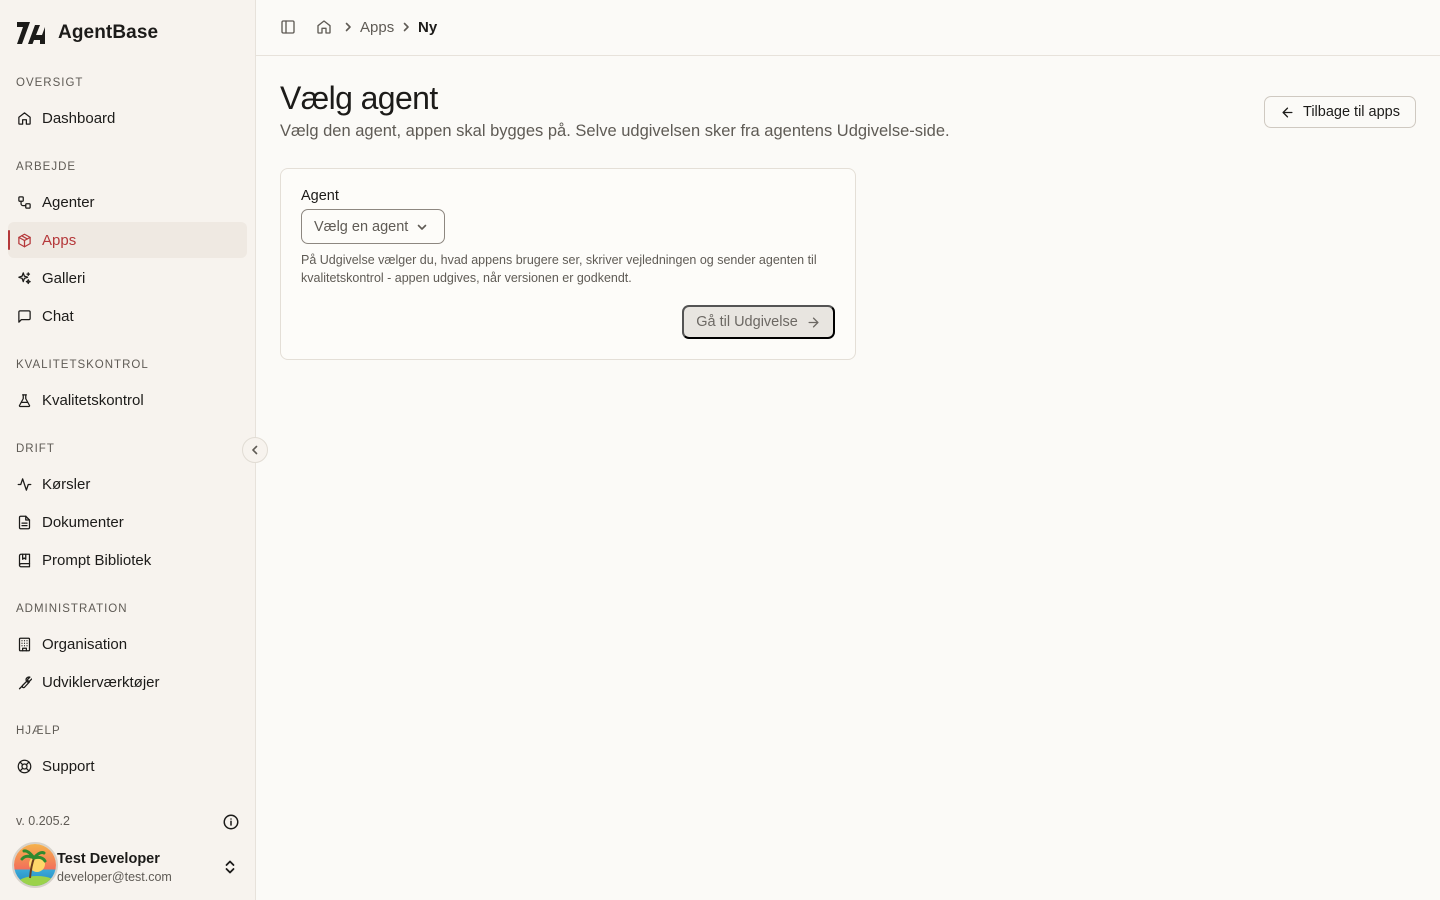  What do you see at coordinates (59, 240) in the screenshot?
I see `sidebar-item-label: Apps` at bounding box center [59, 240].